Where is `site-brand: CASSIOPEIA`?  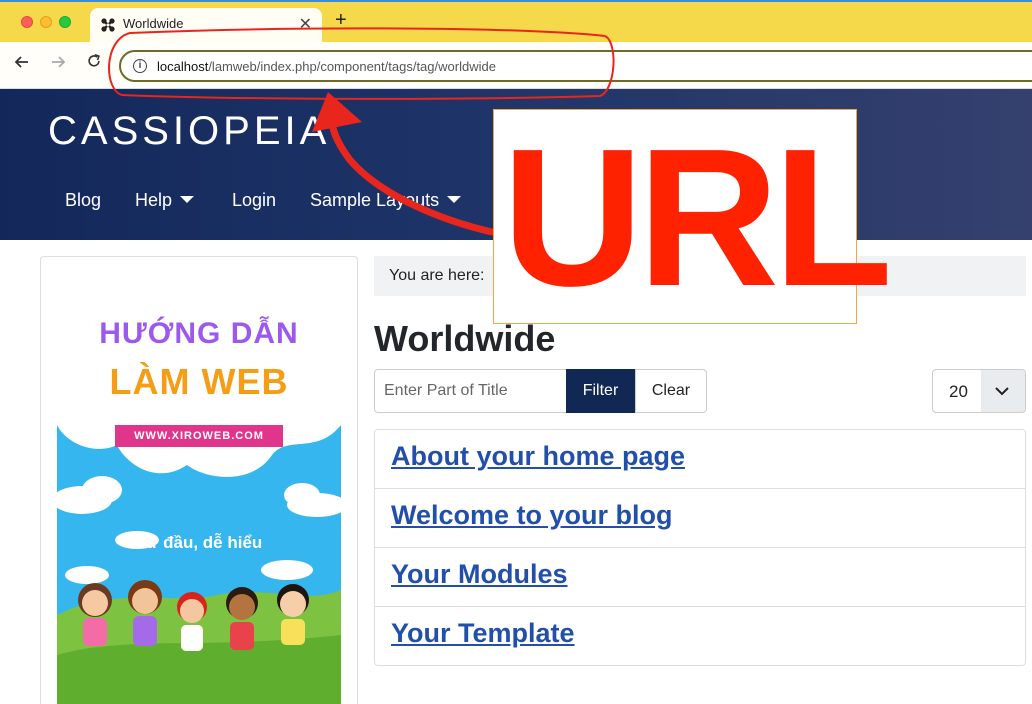 site-brand: CASSIOPEIA is located at coordinates (189, 131).